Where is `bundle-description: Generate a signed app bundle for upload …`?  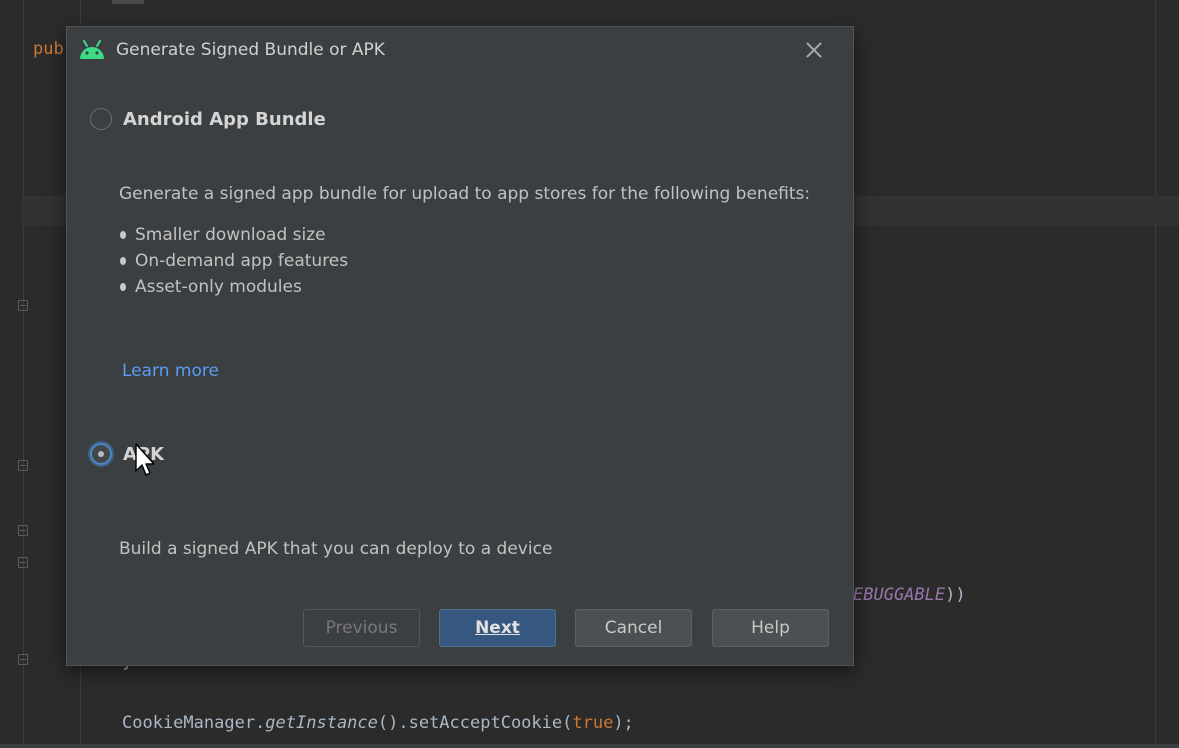 bundle-description: Generate a signed app bundle for upload … is located at coordinates (465, 194).